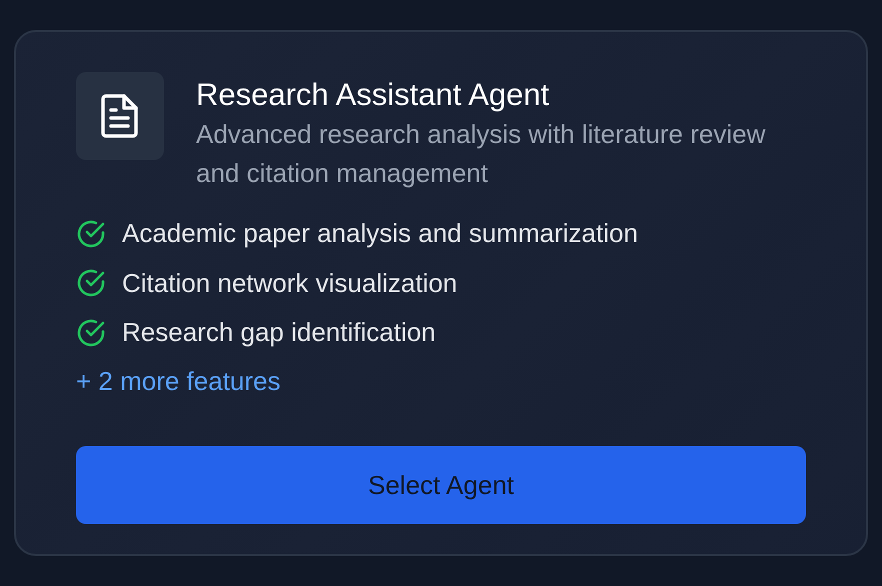 The height and width of the screenshot is (586, 882). What do you see at coordinates (481, 154) in the screenshot?
I see `agent-description: Advanced research analysis with literature review and citation management` at bounding box center [481, 154].